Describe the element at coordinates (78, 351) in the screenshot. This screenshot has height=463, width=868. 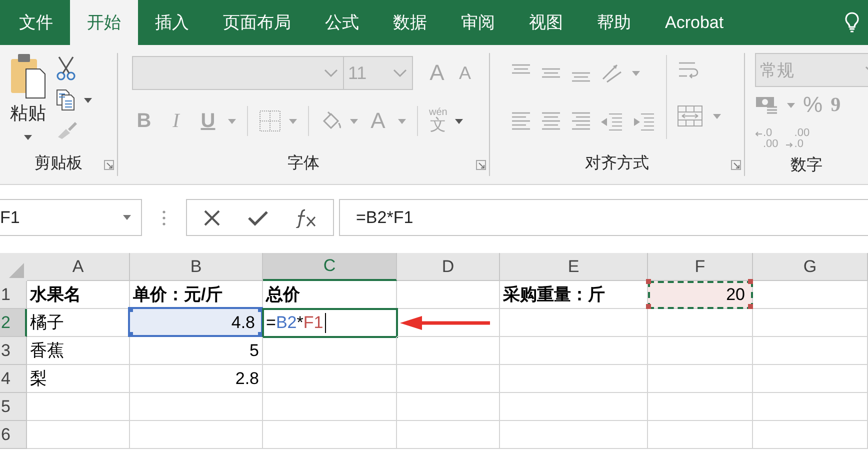
I see `table-cell: 香蕉` at that location.